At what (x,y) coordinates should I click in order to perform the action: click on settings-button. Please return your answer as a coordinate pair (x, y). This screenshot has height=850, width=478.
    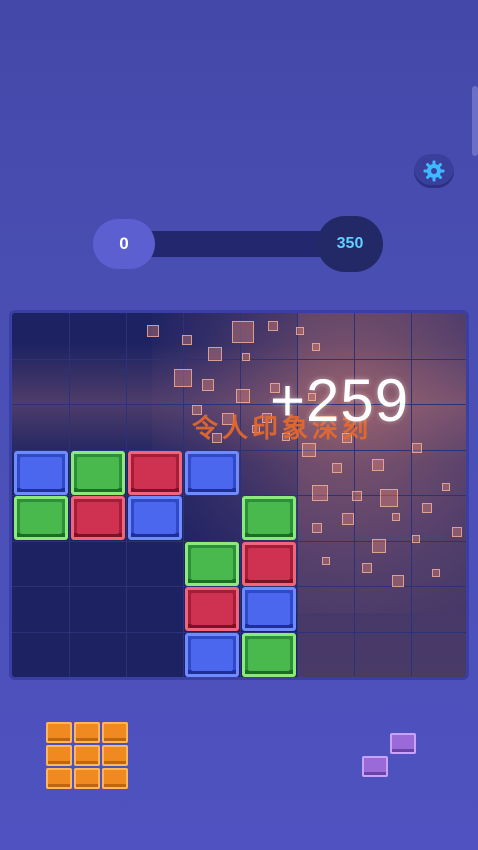
    Looking at the image, I should click on (434, 171).